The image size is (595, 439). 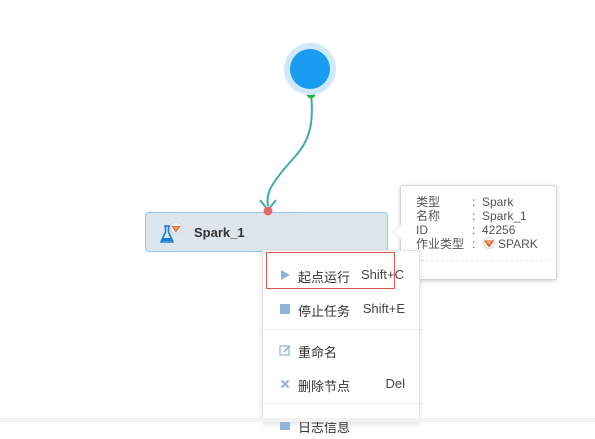 What do you see at coordinates (383, 308) in the screenshot?
I see `menu-item-shortcut: Shift+E` at bounding box center [383, 308].